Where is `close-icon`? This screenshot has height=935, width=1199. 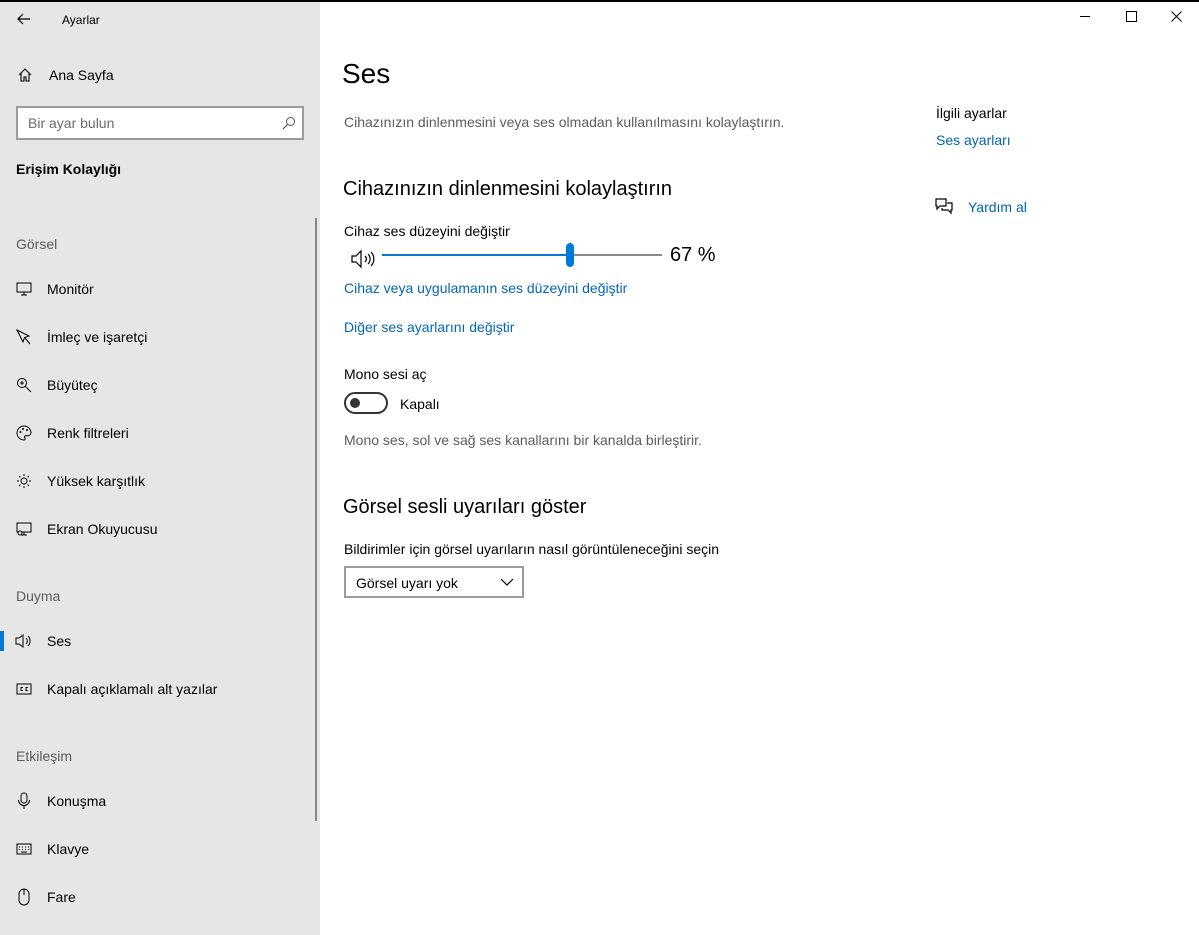
close-icon is located at coordinates (1176, 16).